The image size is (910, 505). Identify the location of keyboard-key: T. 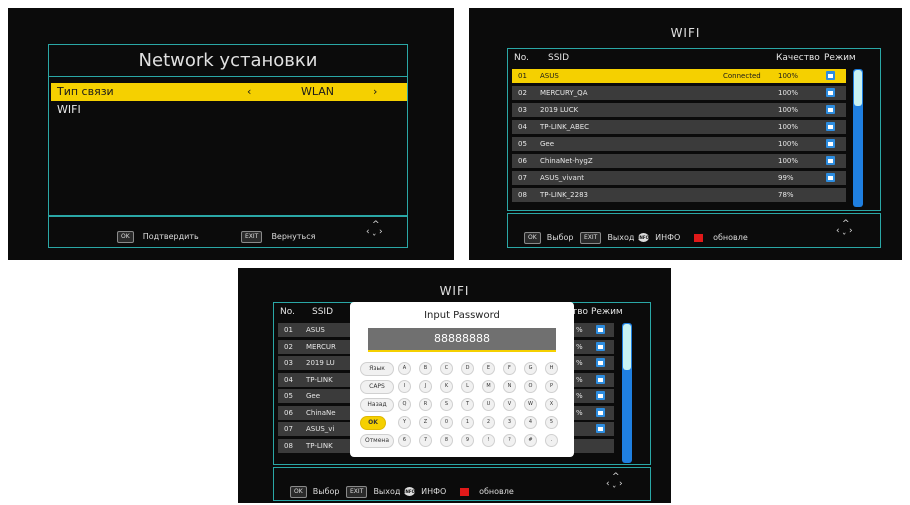
(467, 404).